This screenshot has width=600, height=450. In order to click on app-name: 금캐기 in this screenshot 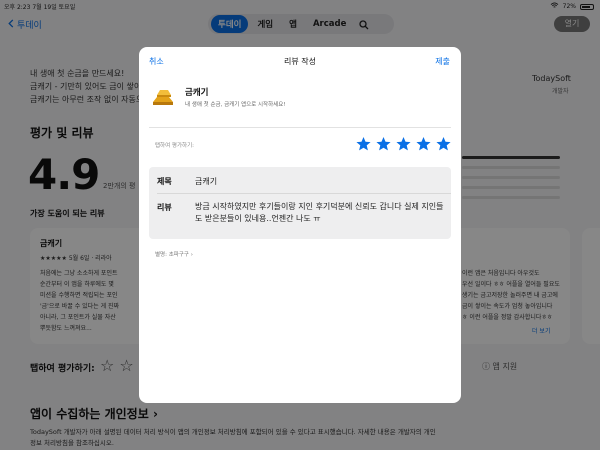, I will do `click(197, 93)`.